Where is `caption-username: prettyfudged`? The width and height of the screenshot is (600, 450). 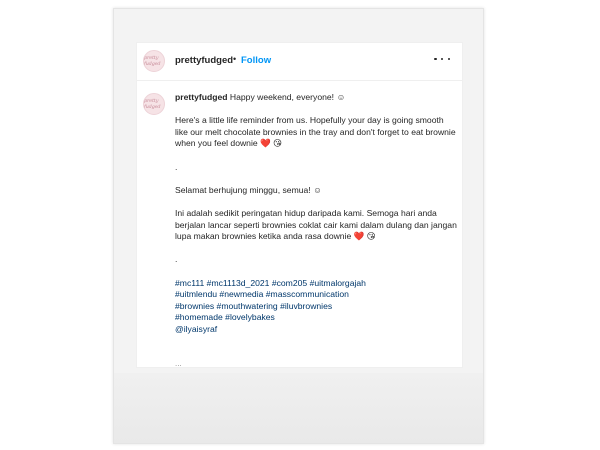
caption-username: prettyfudged is located at coordinates (201, 97).